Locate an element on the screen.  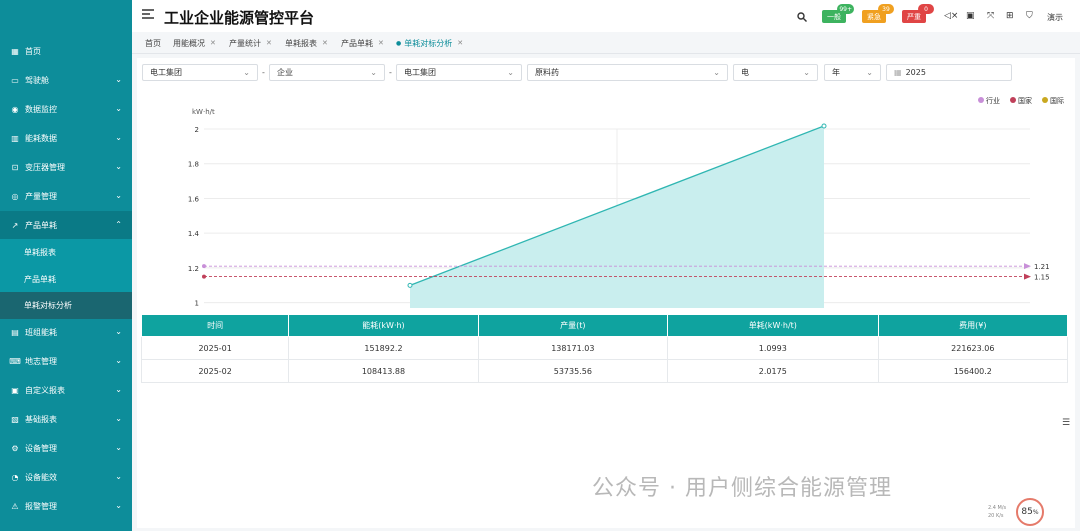
menu-icon is located at coordinates (148, 14).